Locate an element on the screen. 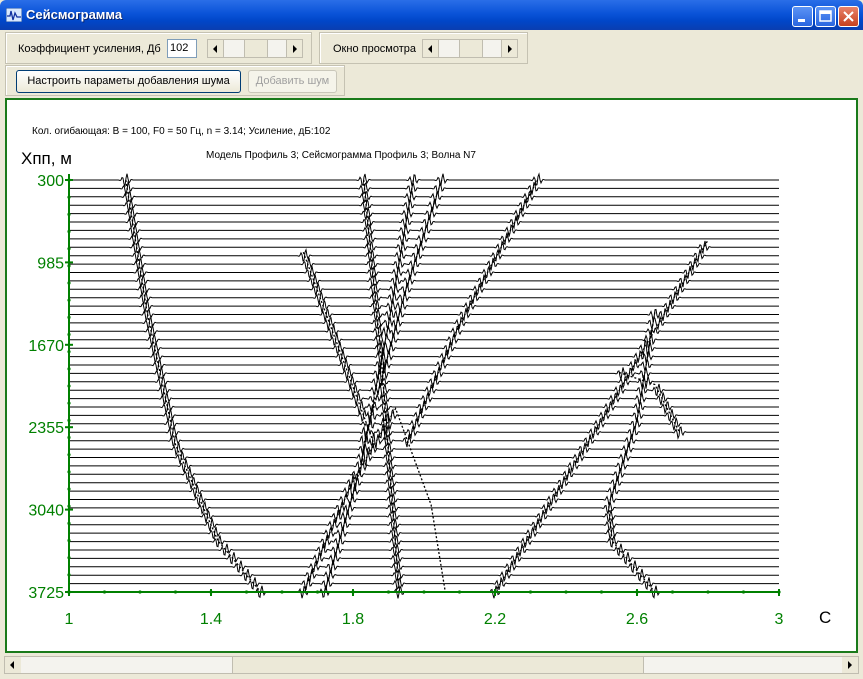 This screenshot has height=679, width=863. scroll-left-button is located at coordinates (13, 665).